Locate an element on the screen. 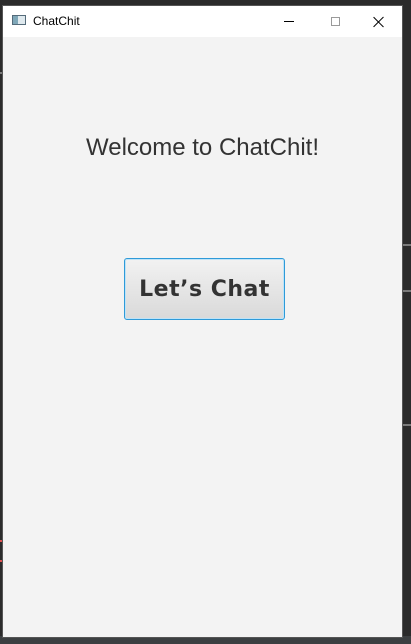 The image size is (411, 644). close-button is located at coordinates (379, 21).